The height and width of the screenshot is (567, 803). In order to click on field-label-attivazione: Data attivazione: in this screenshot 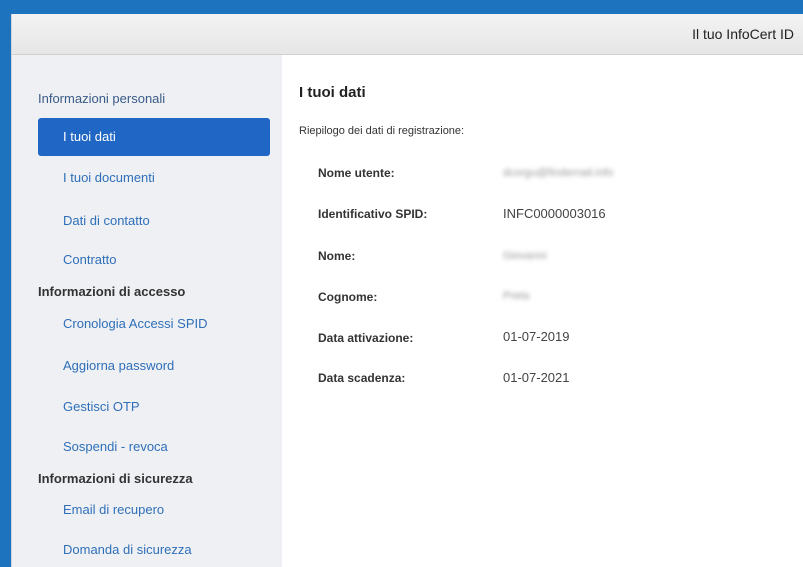, I will do `click(366, 338)`.